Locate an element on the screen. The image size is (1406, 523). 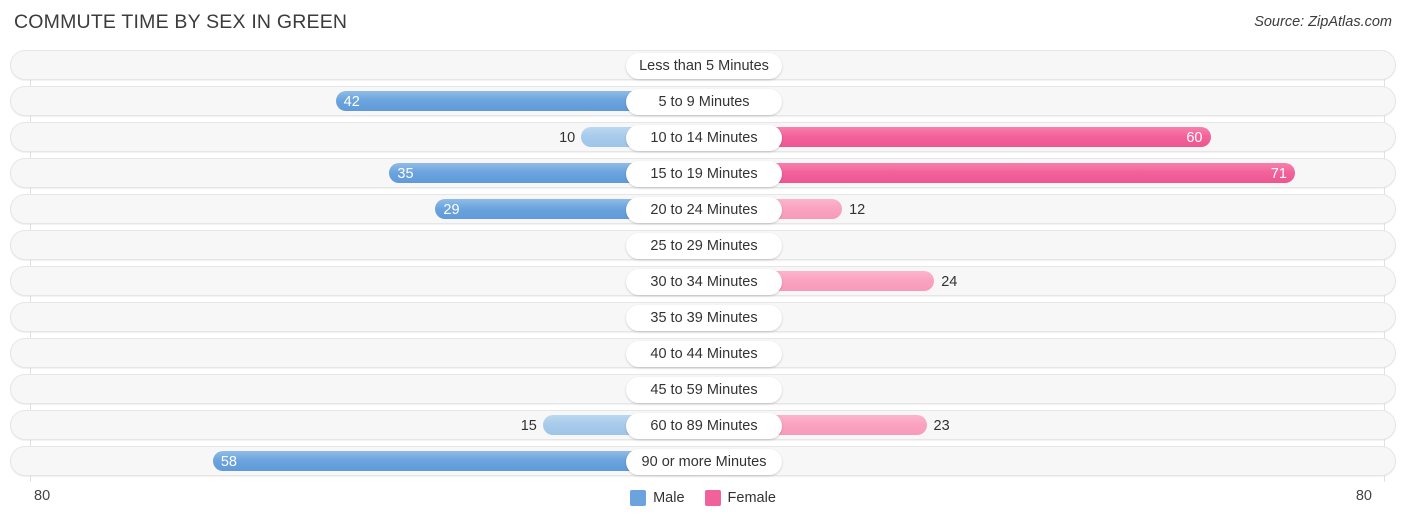
category-label: 40 to 44 Minutes is located at coordinates (704, 354).